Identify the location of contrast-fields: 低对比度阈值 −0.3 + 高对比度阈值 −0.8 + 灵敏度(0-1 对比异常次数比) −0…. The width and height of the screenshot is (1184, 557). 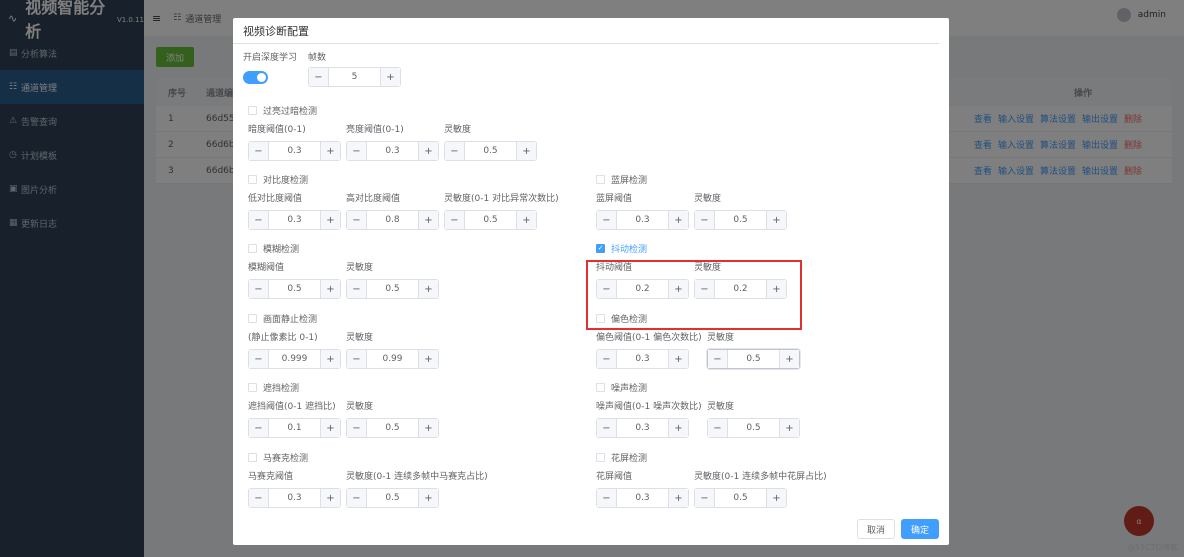
(403, 211).